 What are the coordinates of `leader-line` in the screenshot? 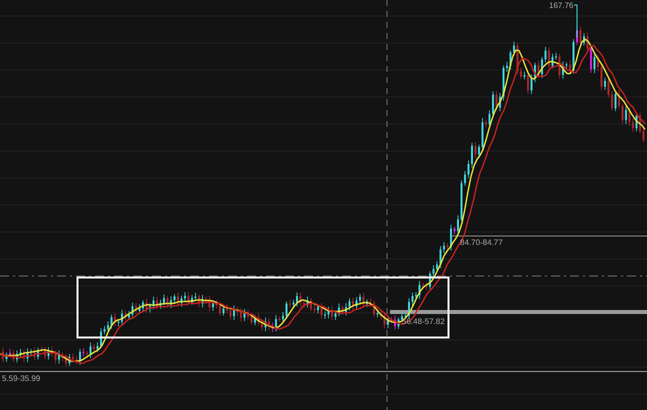 It's located at (576, 21).